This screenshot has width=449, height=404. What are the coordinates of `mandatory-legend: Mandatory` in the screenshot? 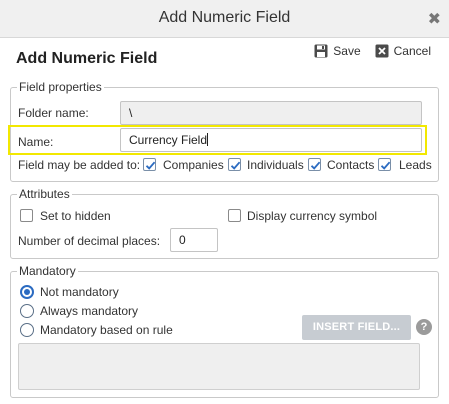 It's located at (47, 271).